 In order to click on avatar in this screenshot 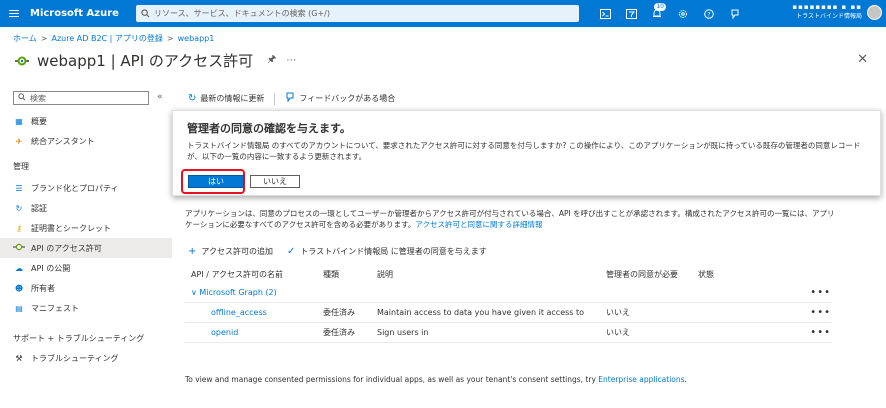, I will do `click(874, 12)`.